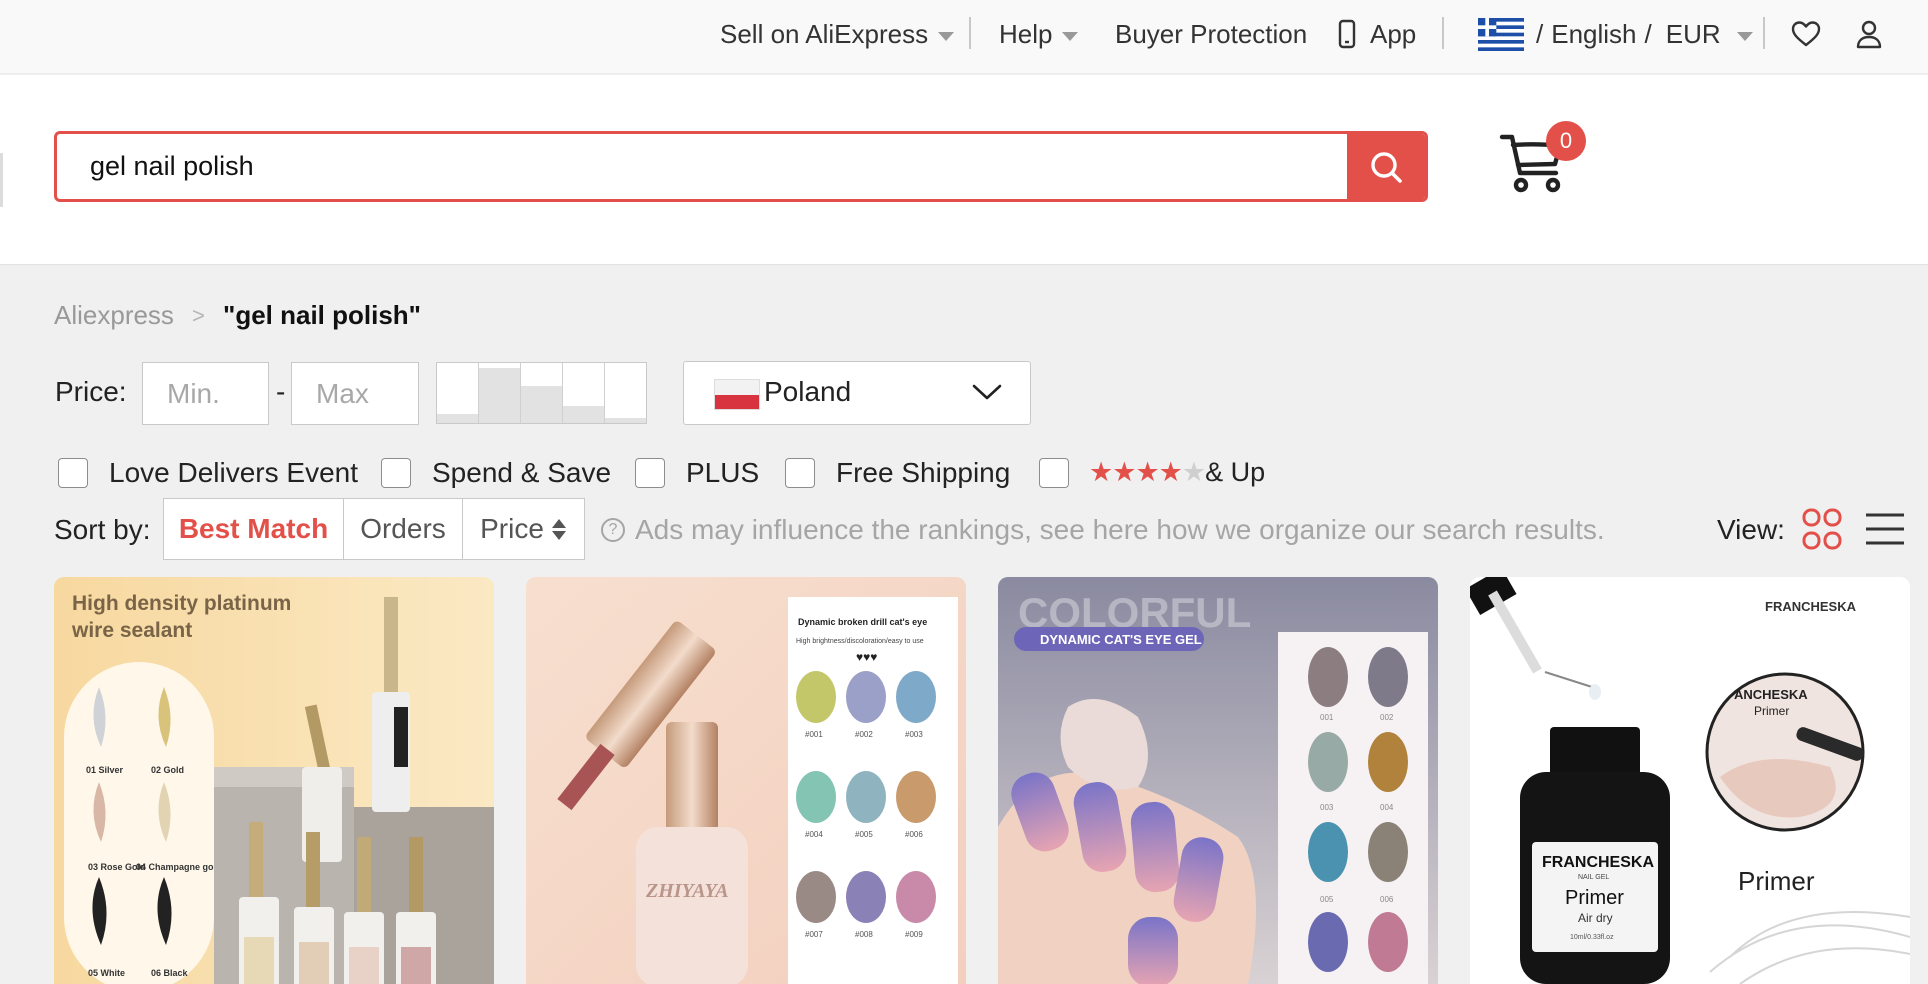 The height and width of the screenshot is (984, 1928). What do you see at coordinates (687, 891) in the screenshot?
I see `product-brand: ZHIYAYA` at bounding box center [687, 891].